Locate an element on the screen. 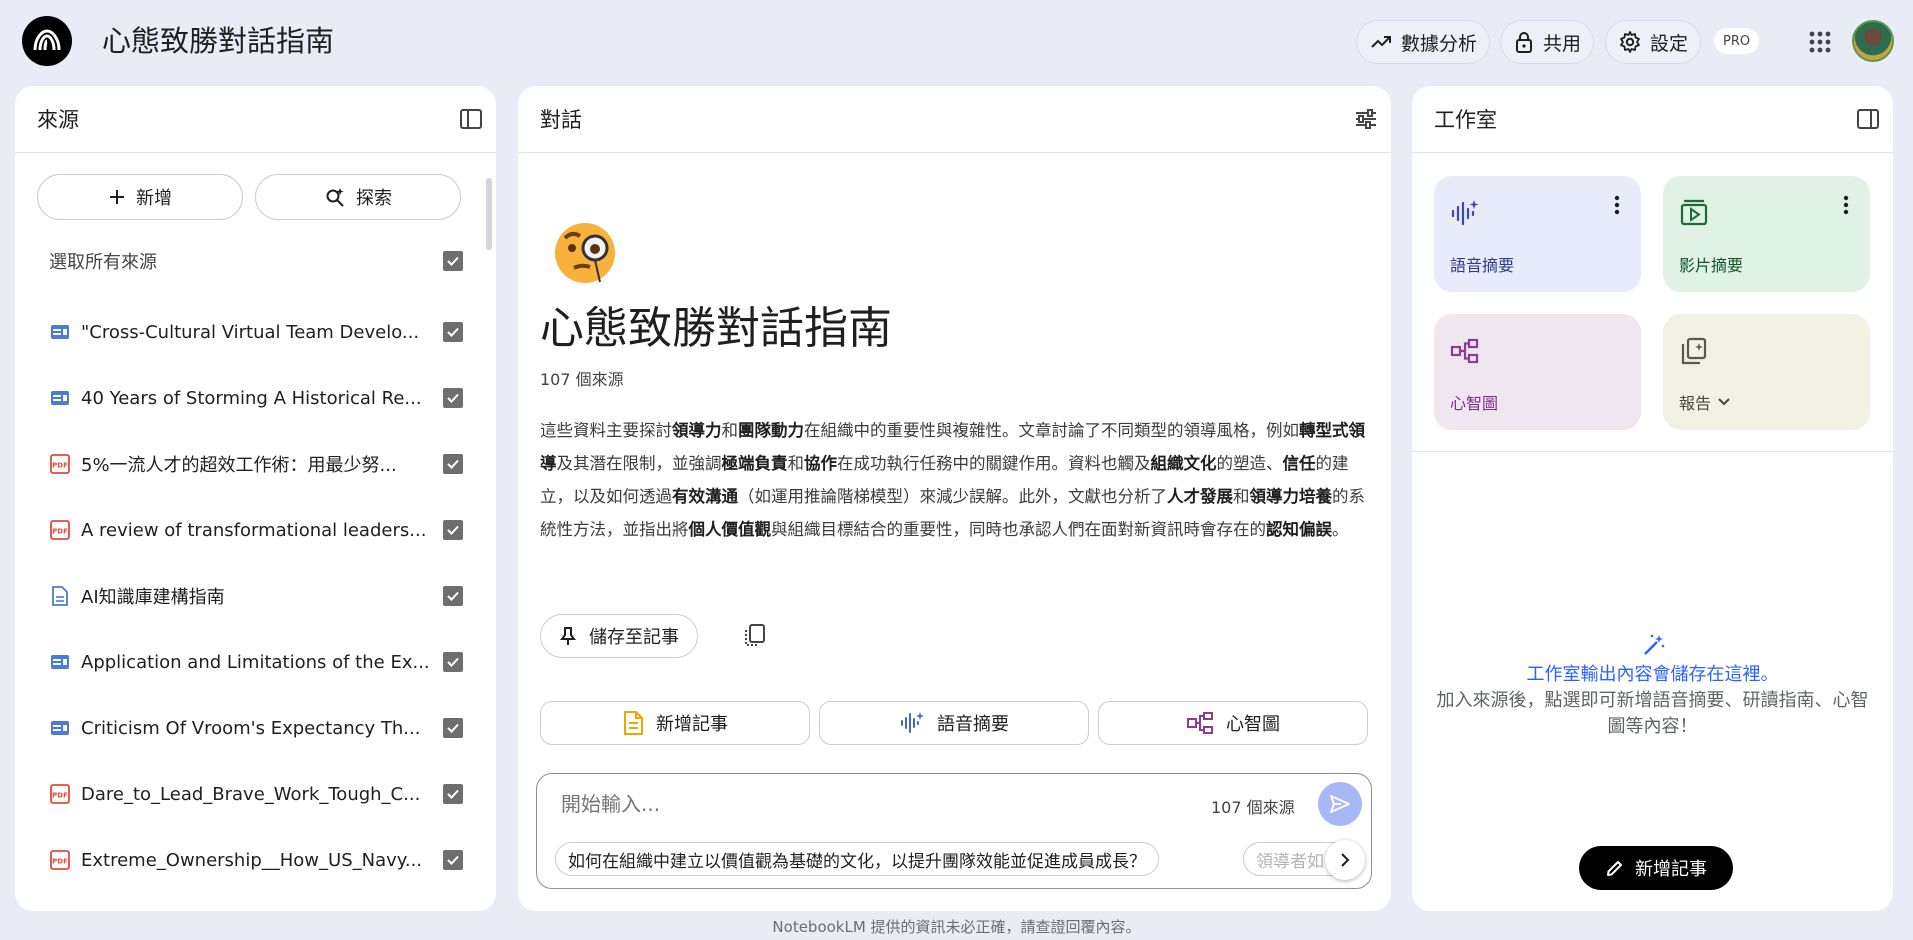 This screenshot has width=1913, height=940. audio-overview-tile: 語音摘要 is located at coordinates (1537, 234).